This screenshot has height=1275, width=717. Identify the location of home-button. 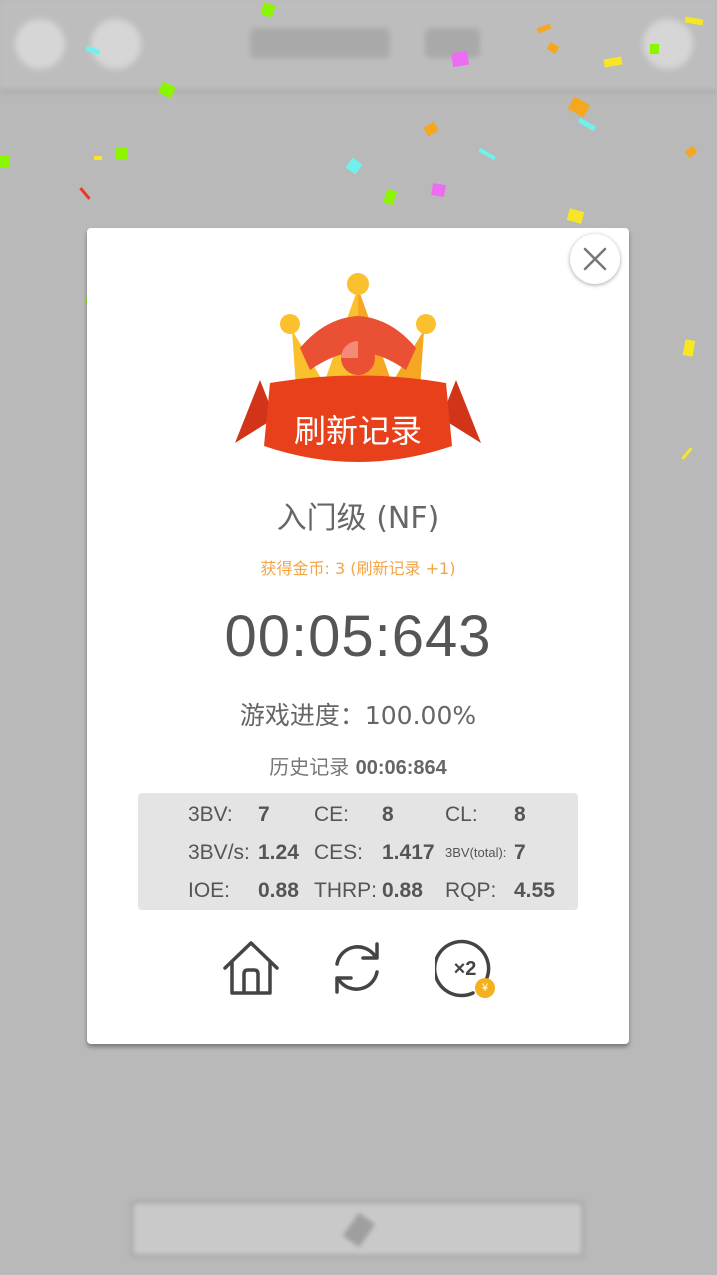
(251, 968).